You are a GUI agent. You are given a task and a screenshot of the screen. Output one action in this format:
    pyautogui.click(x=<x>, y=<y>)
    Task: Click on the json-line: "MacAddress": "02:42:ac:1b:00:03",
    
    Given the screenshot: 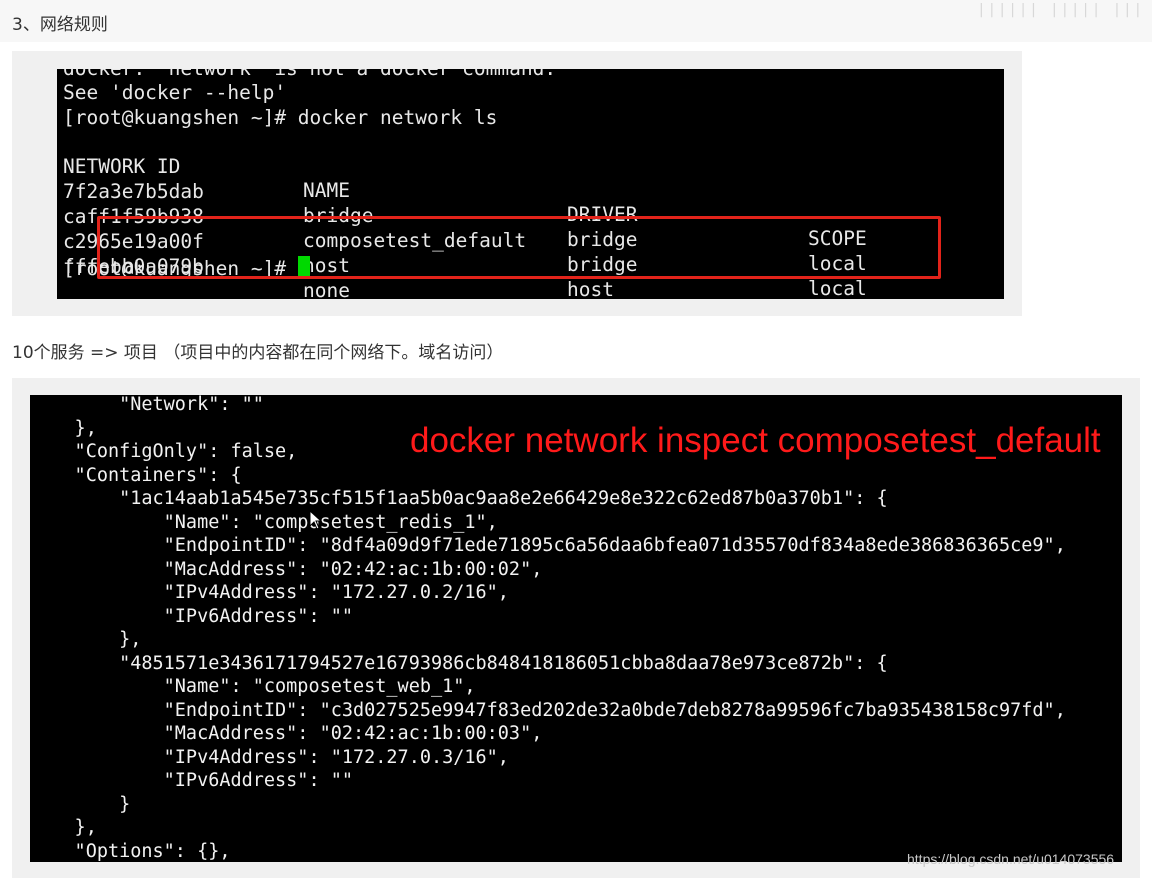 What is the action you would take?
    pyautogui.click(x=286, y=733)
    